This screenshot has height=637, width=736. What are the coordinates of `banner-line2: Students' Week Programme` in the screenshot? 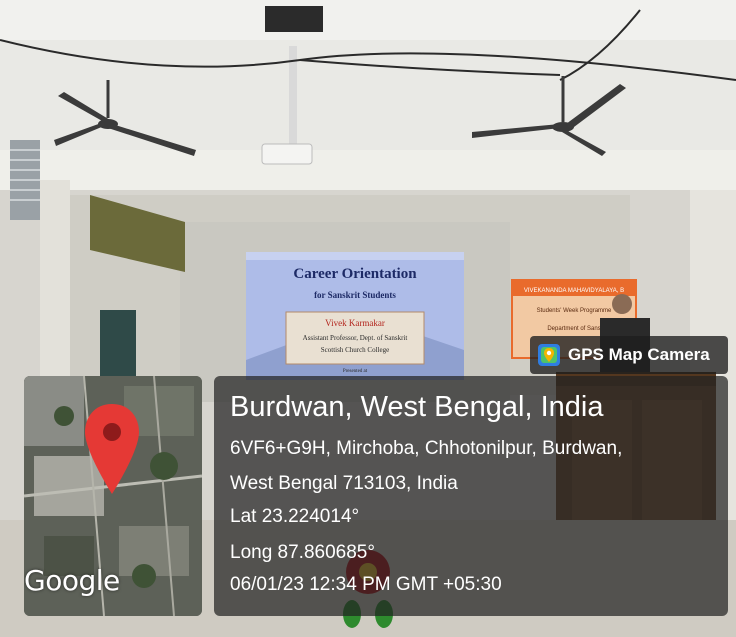 It's located at (574, 311).